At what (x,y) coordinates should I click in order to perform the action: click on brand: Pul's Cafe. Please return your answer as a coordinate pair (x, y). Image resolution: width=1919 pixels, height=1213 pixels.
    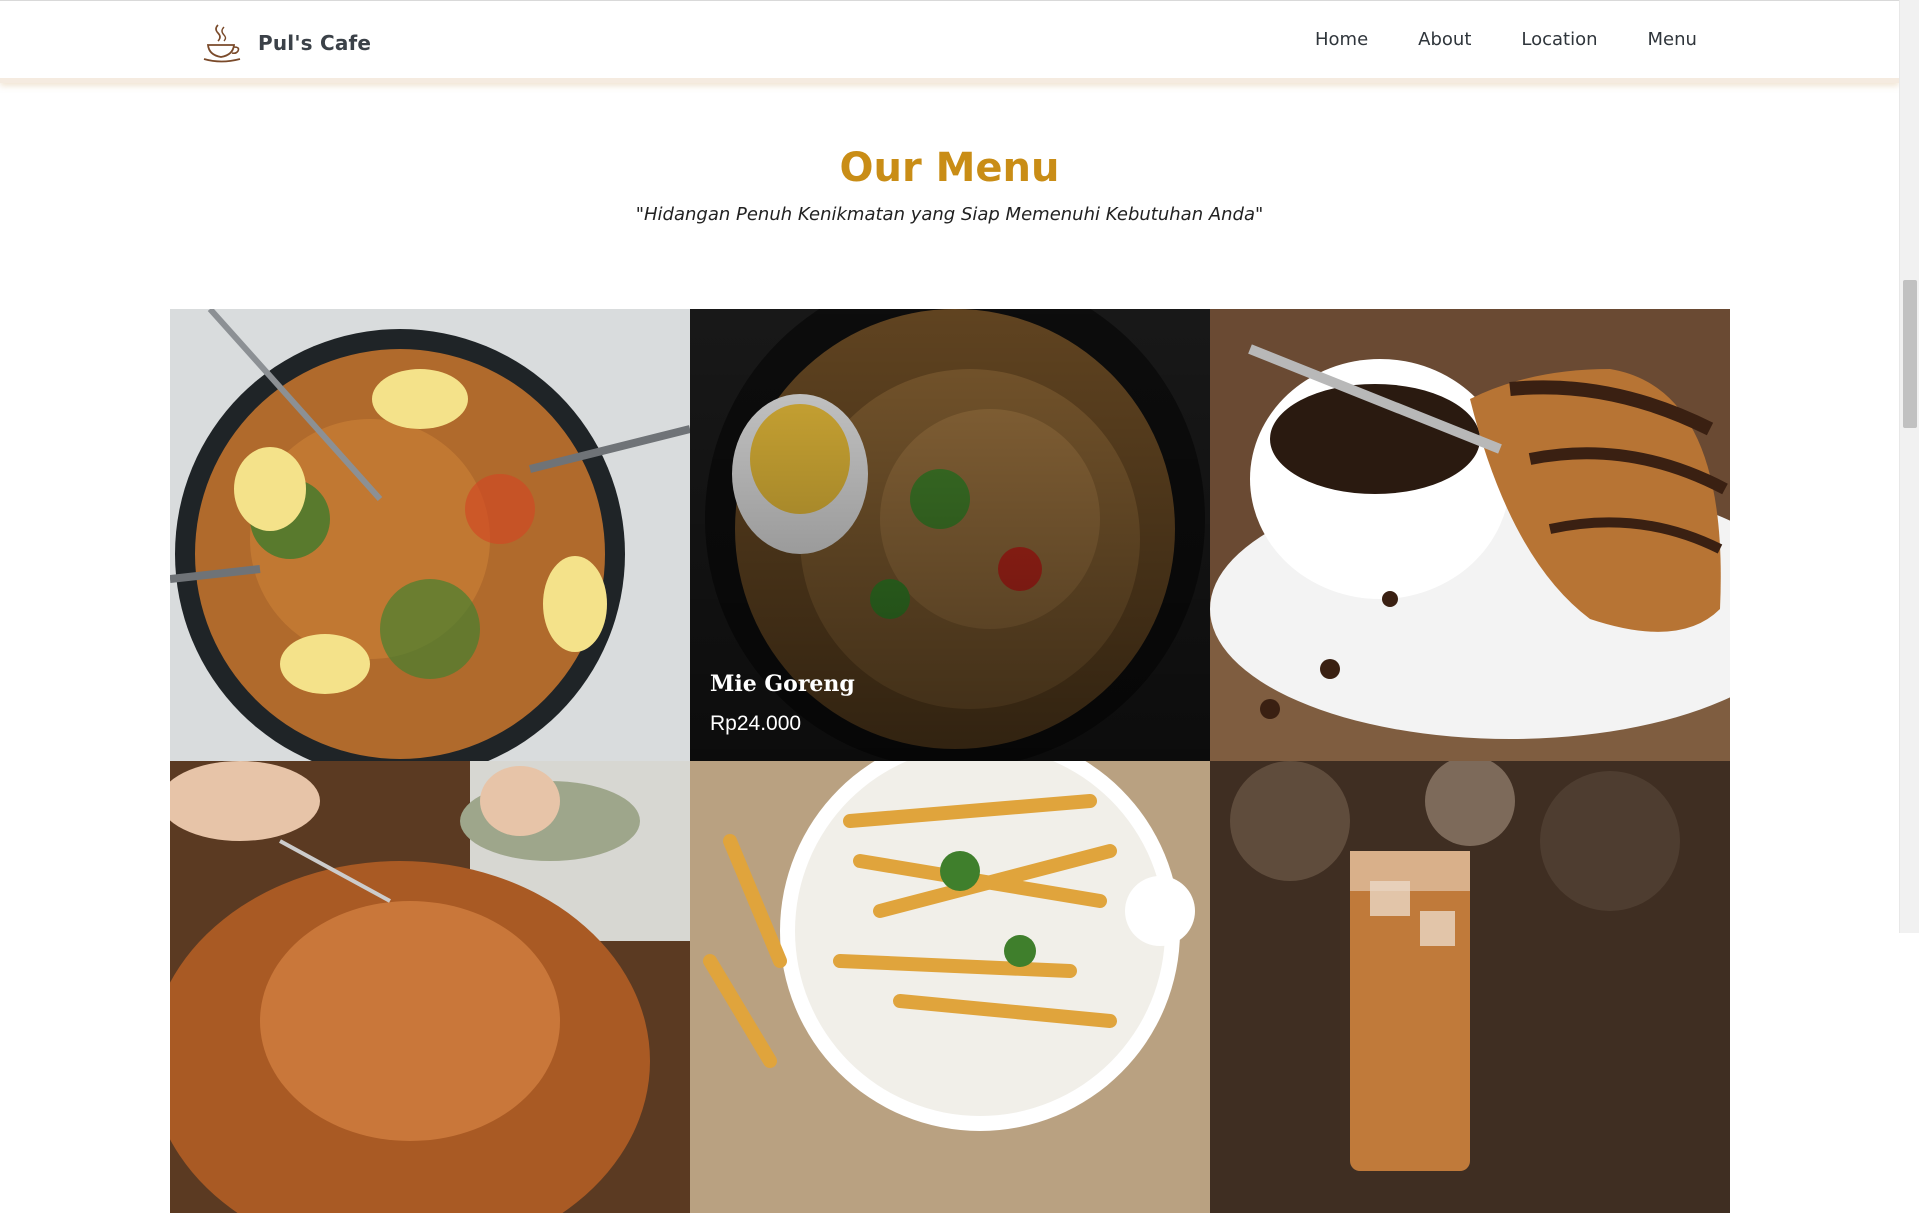
    Looking at the image, I should click on (285, 43).